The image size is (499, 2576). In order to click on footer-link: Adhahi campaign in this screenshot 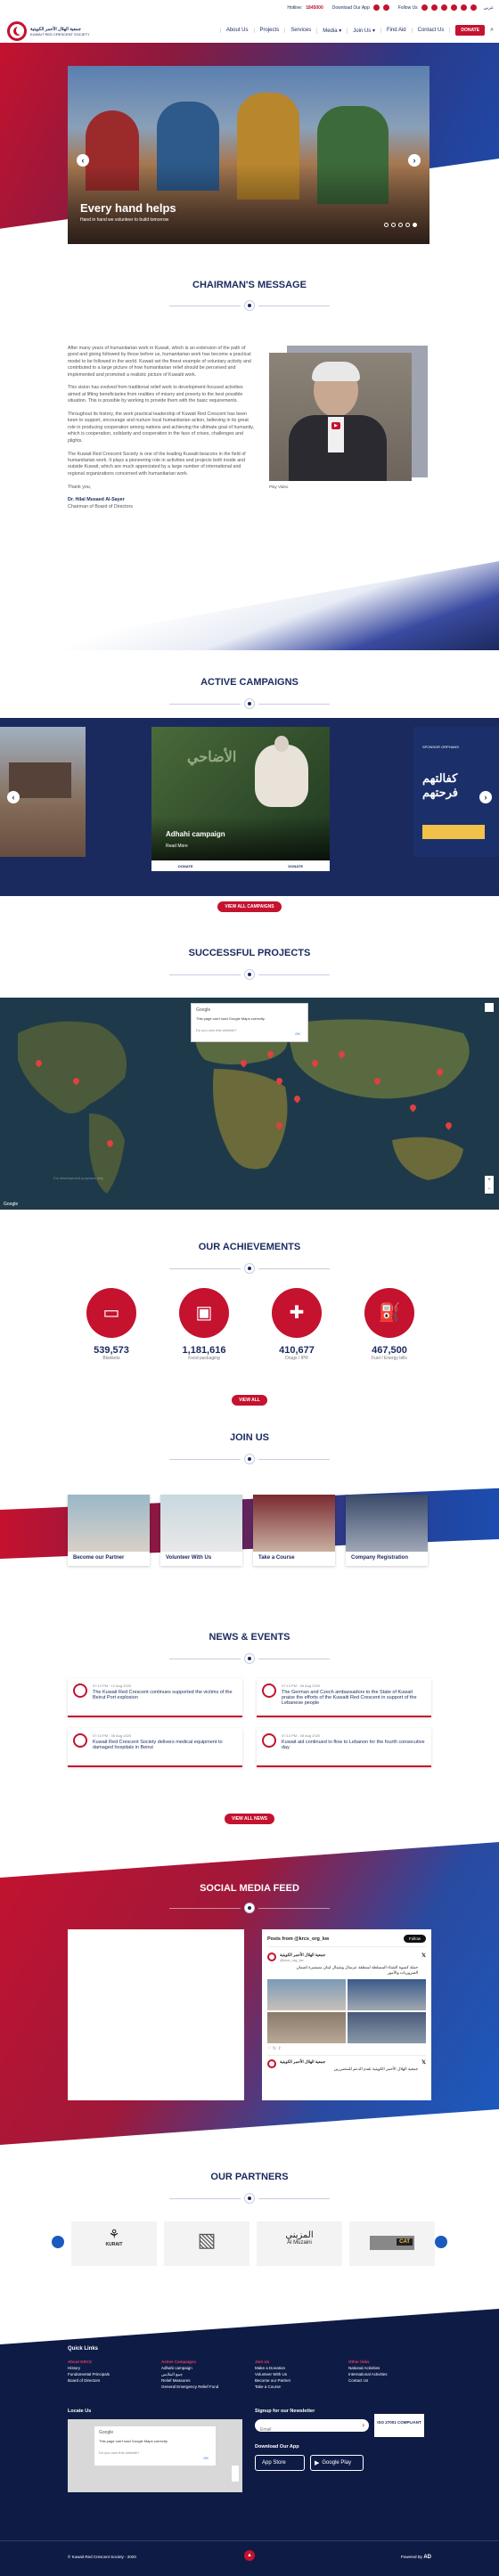, I will do `click(199, 2368)`.